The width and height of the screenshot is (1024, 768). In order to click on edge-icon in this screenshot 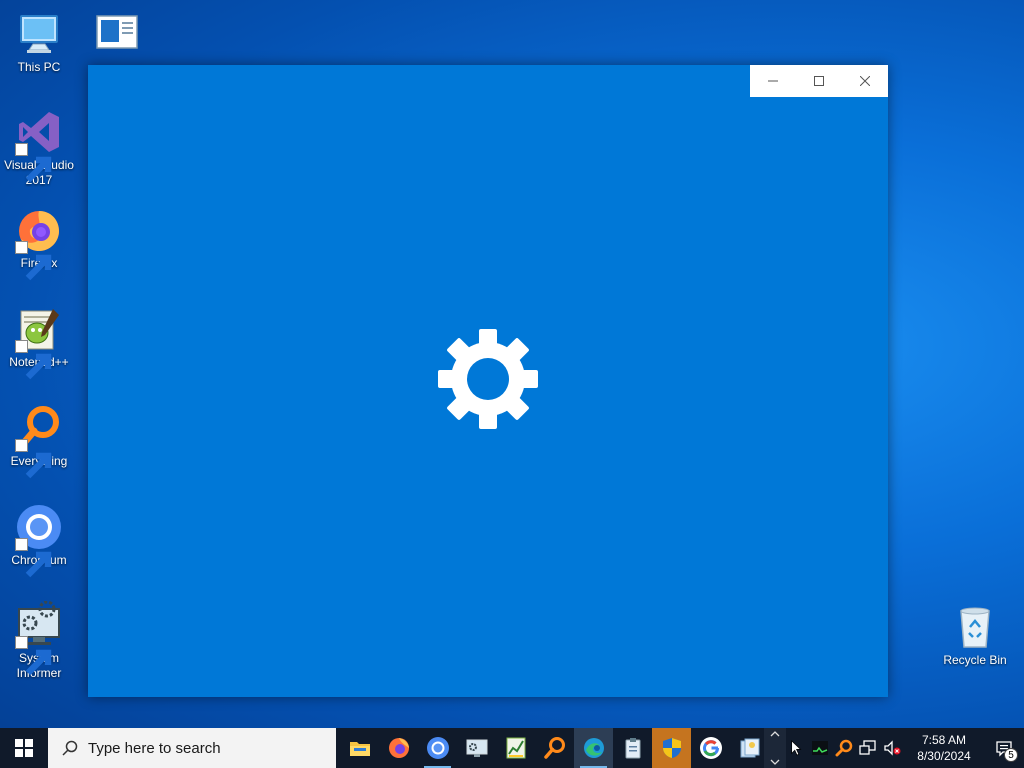, I will do `click(593, 748)`.